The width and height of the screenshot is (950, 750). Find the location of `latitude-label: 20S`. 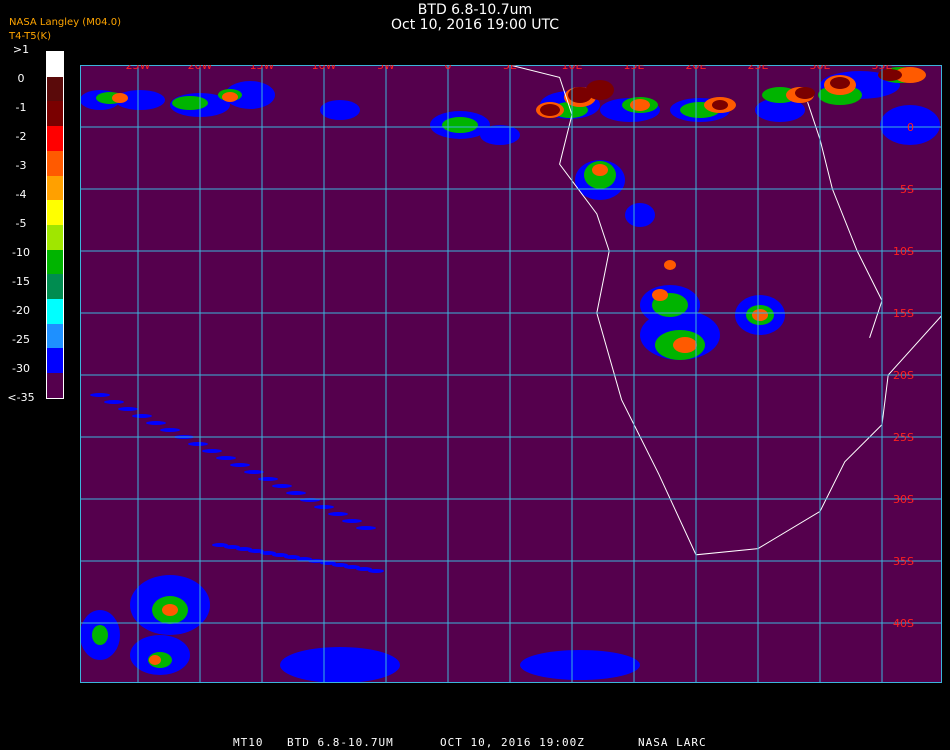

latitude-label: 20S is located at coordinates (903, 375).